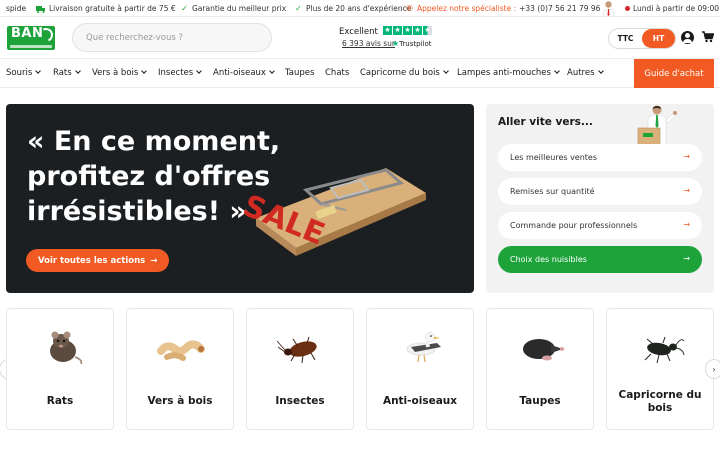  Describe the element at coordinates (358, 32) in the screenshot. I see `trustpilot-rating-label: Excellent` at that location.